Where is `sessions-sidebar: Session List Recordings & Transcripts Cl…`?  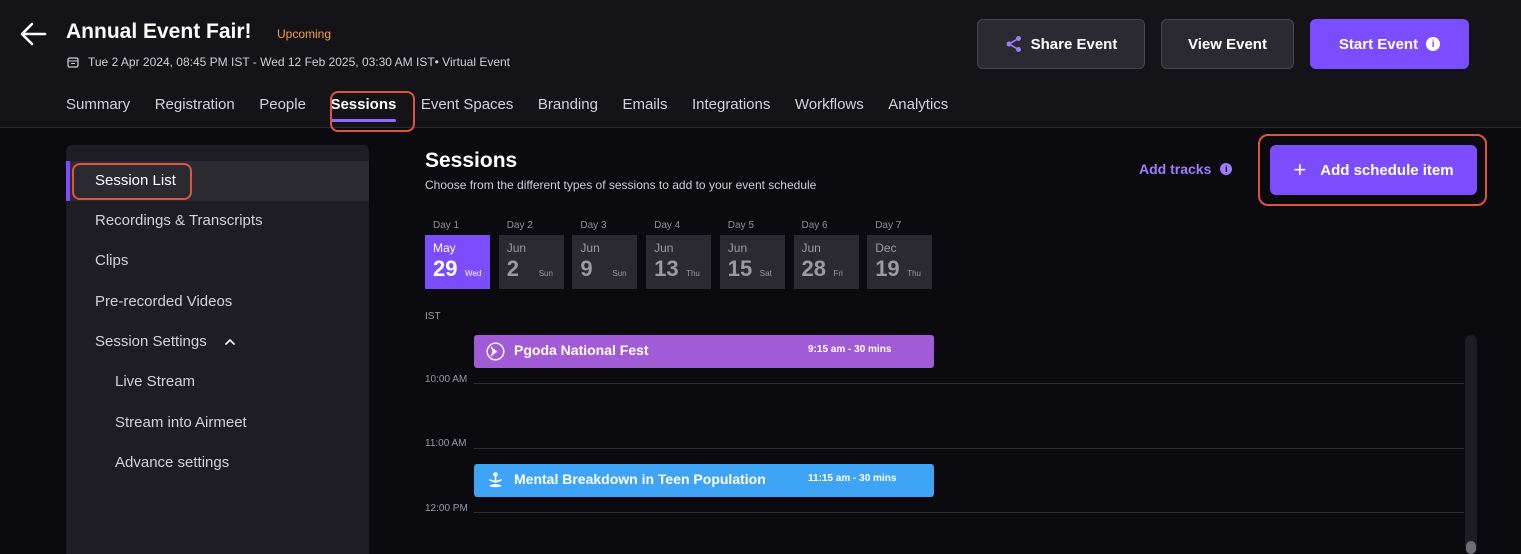
sessions-sidebar: Session List Recordings & Transcripts Cl… is located at coordinates (217, 349).